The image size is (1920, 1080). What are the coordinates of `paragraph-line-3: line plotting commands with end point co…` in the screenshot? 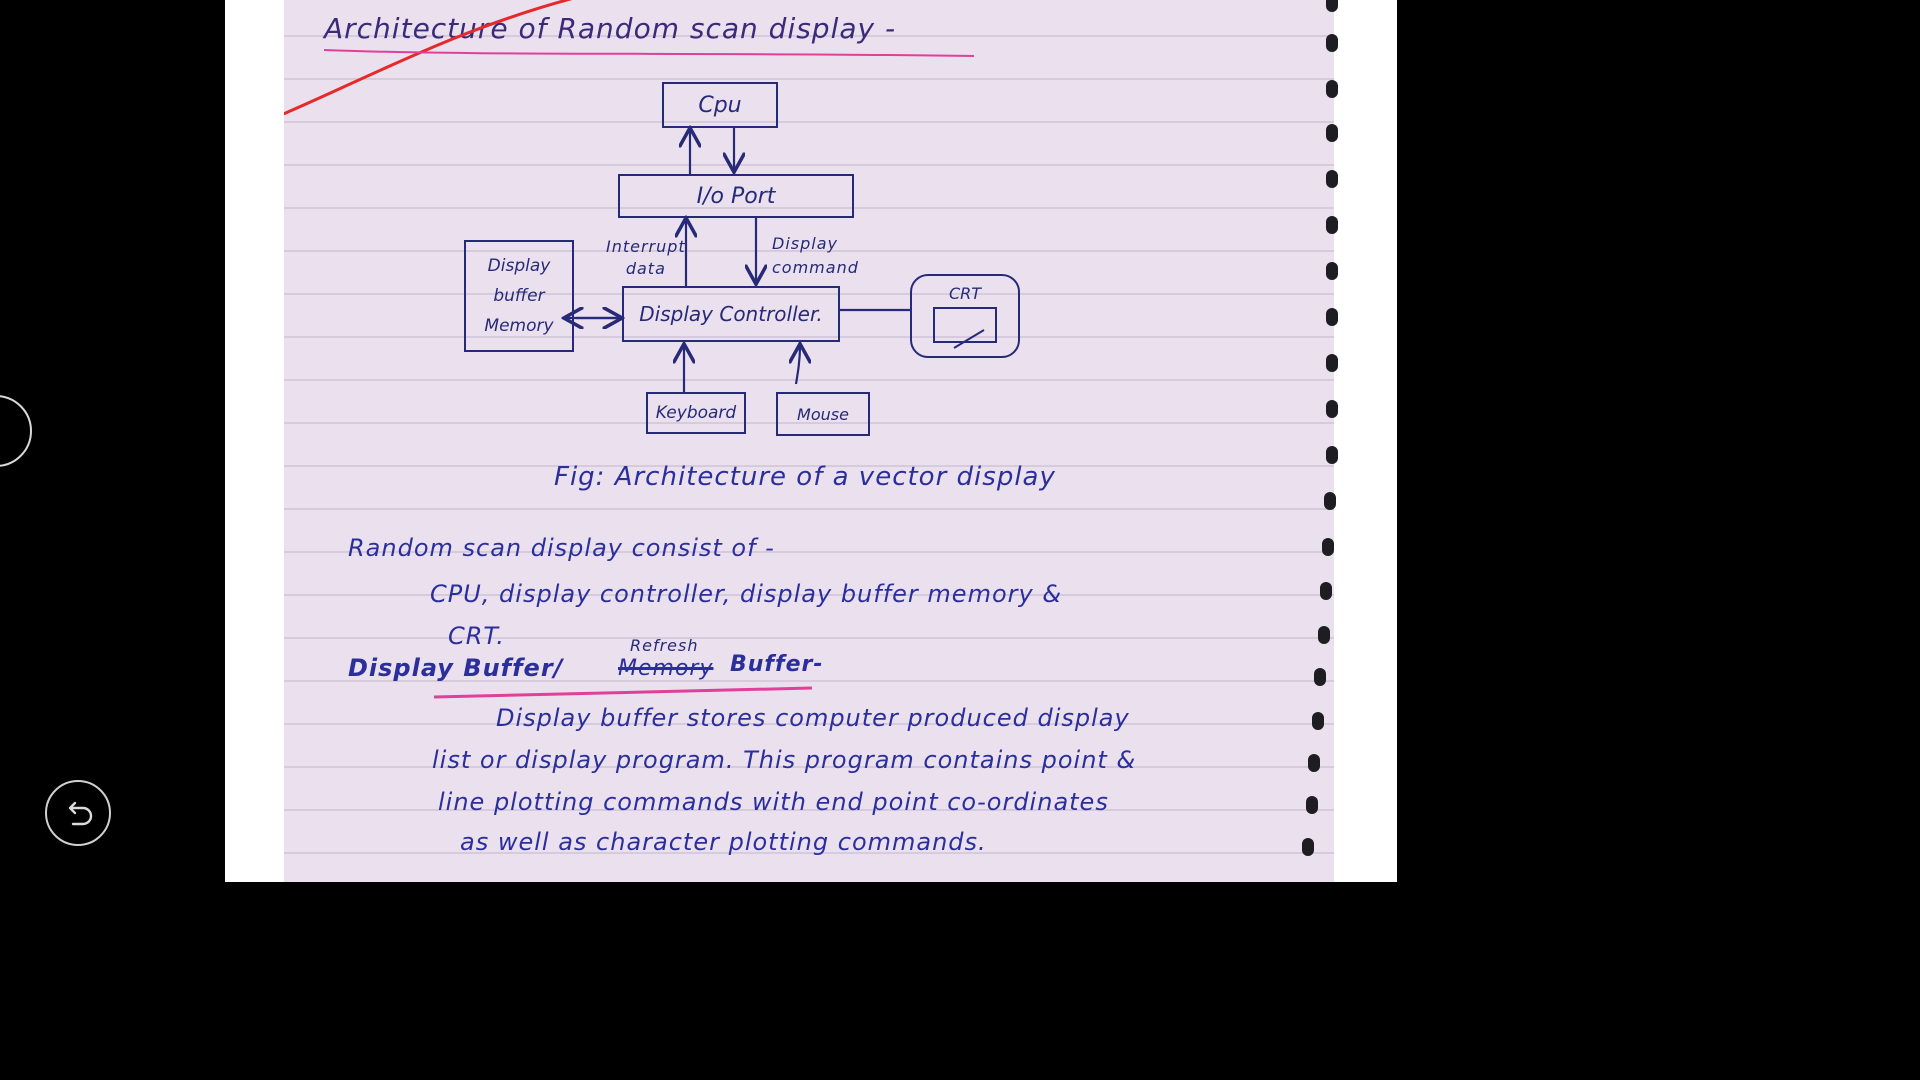 It's located at (773, 802).